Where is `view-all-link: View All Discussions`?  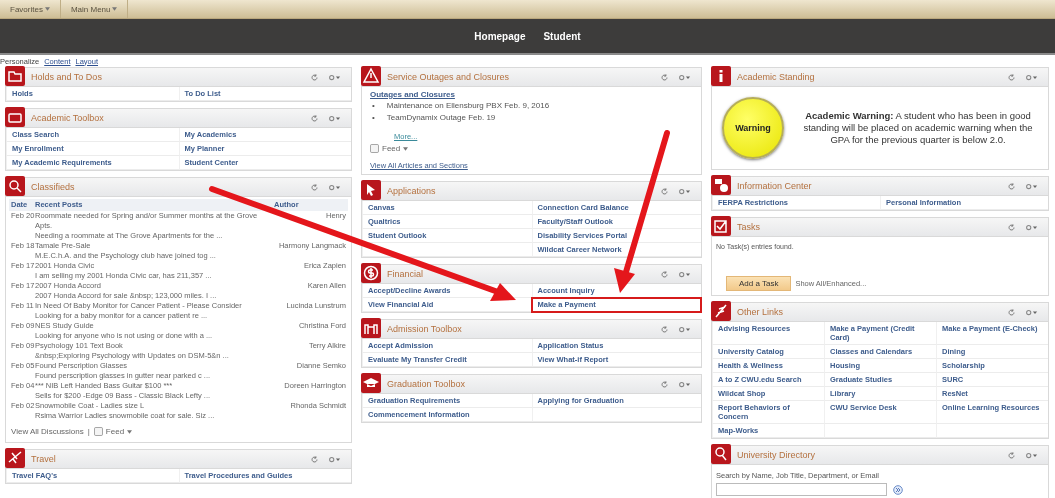 view-all-link: View All Discussions is located at coordinates (47, 431).